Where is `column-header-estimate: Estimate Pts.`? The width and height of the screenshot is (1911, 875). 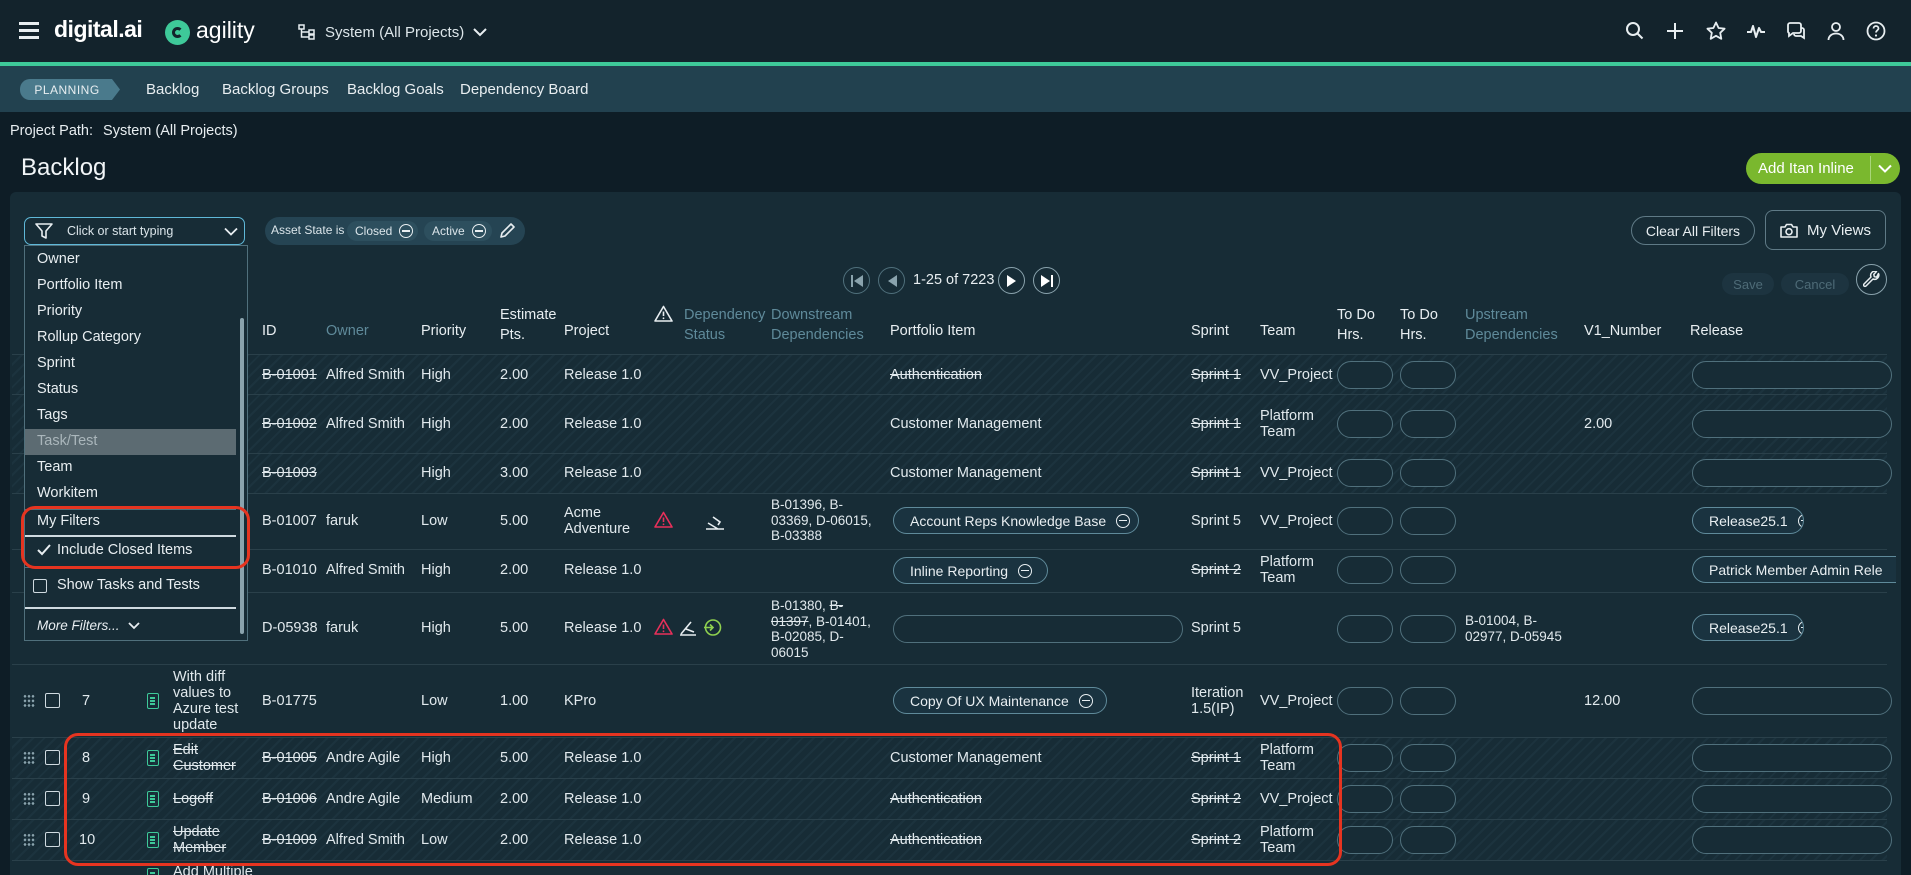
column-header-estimate: Estimate Pts. is located at coordinates (528, 325).